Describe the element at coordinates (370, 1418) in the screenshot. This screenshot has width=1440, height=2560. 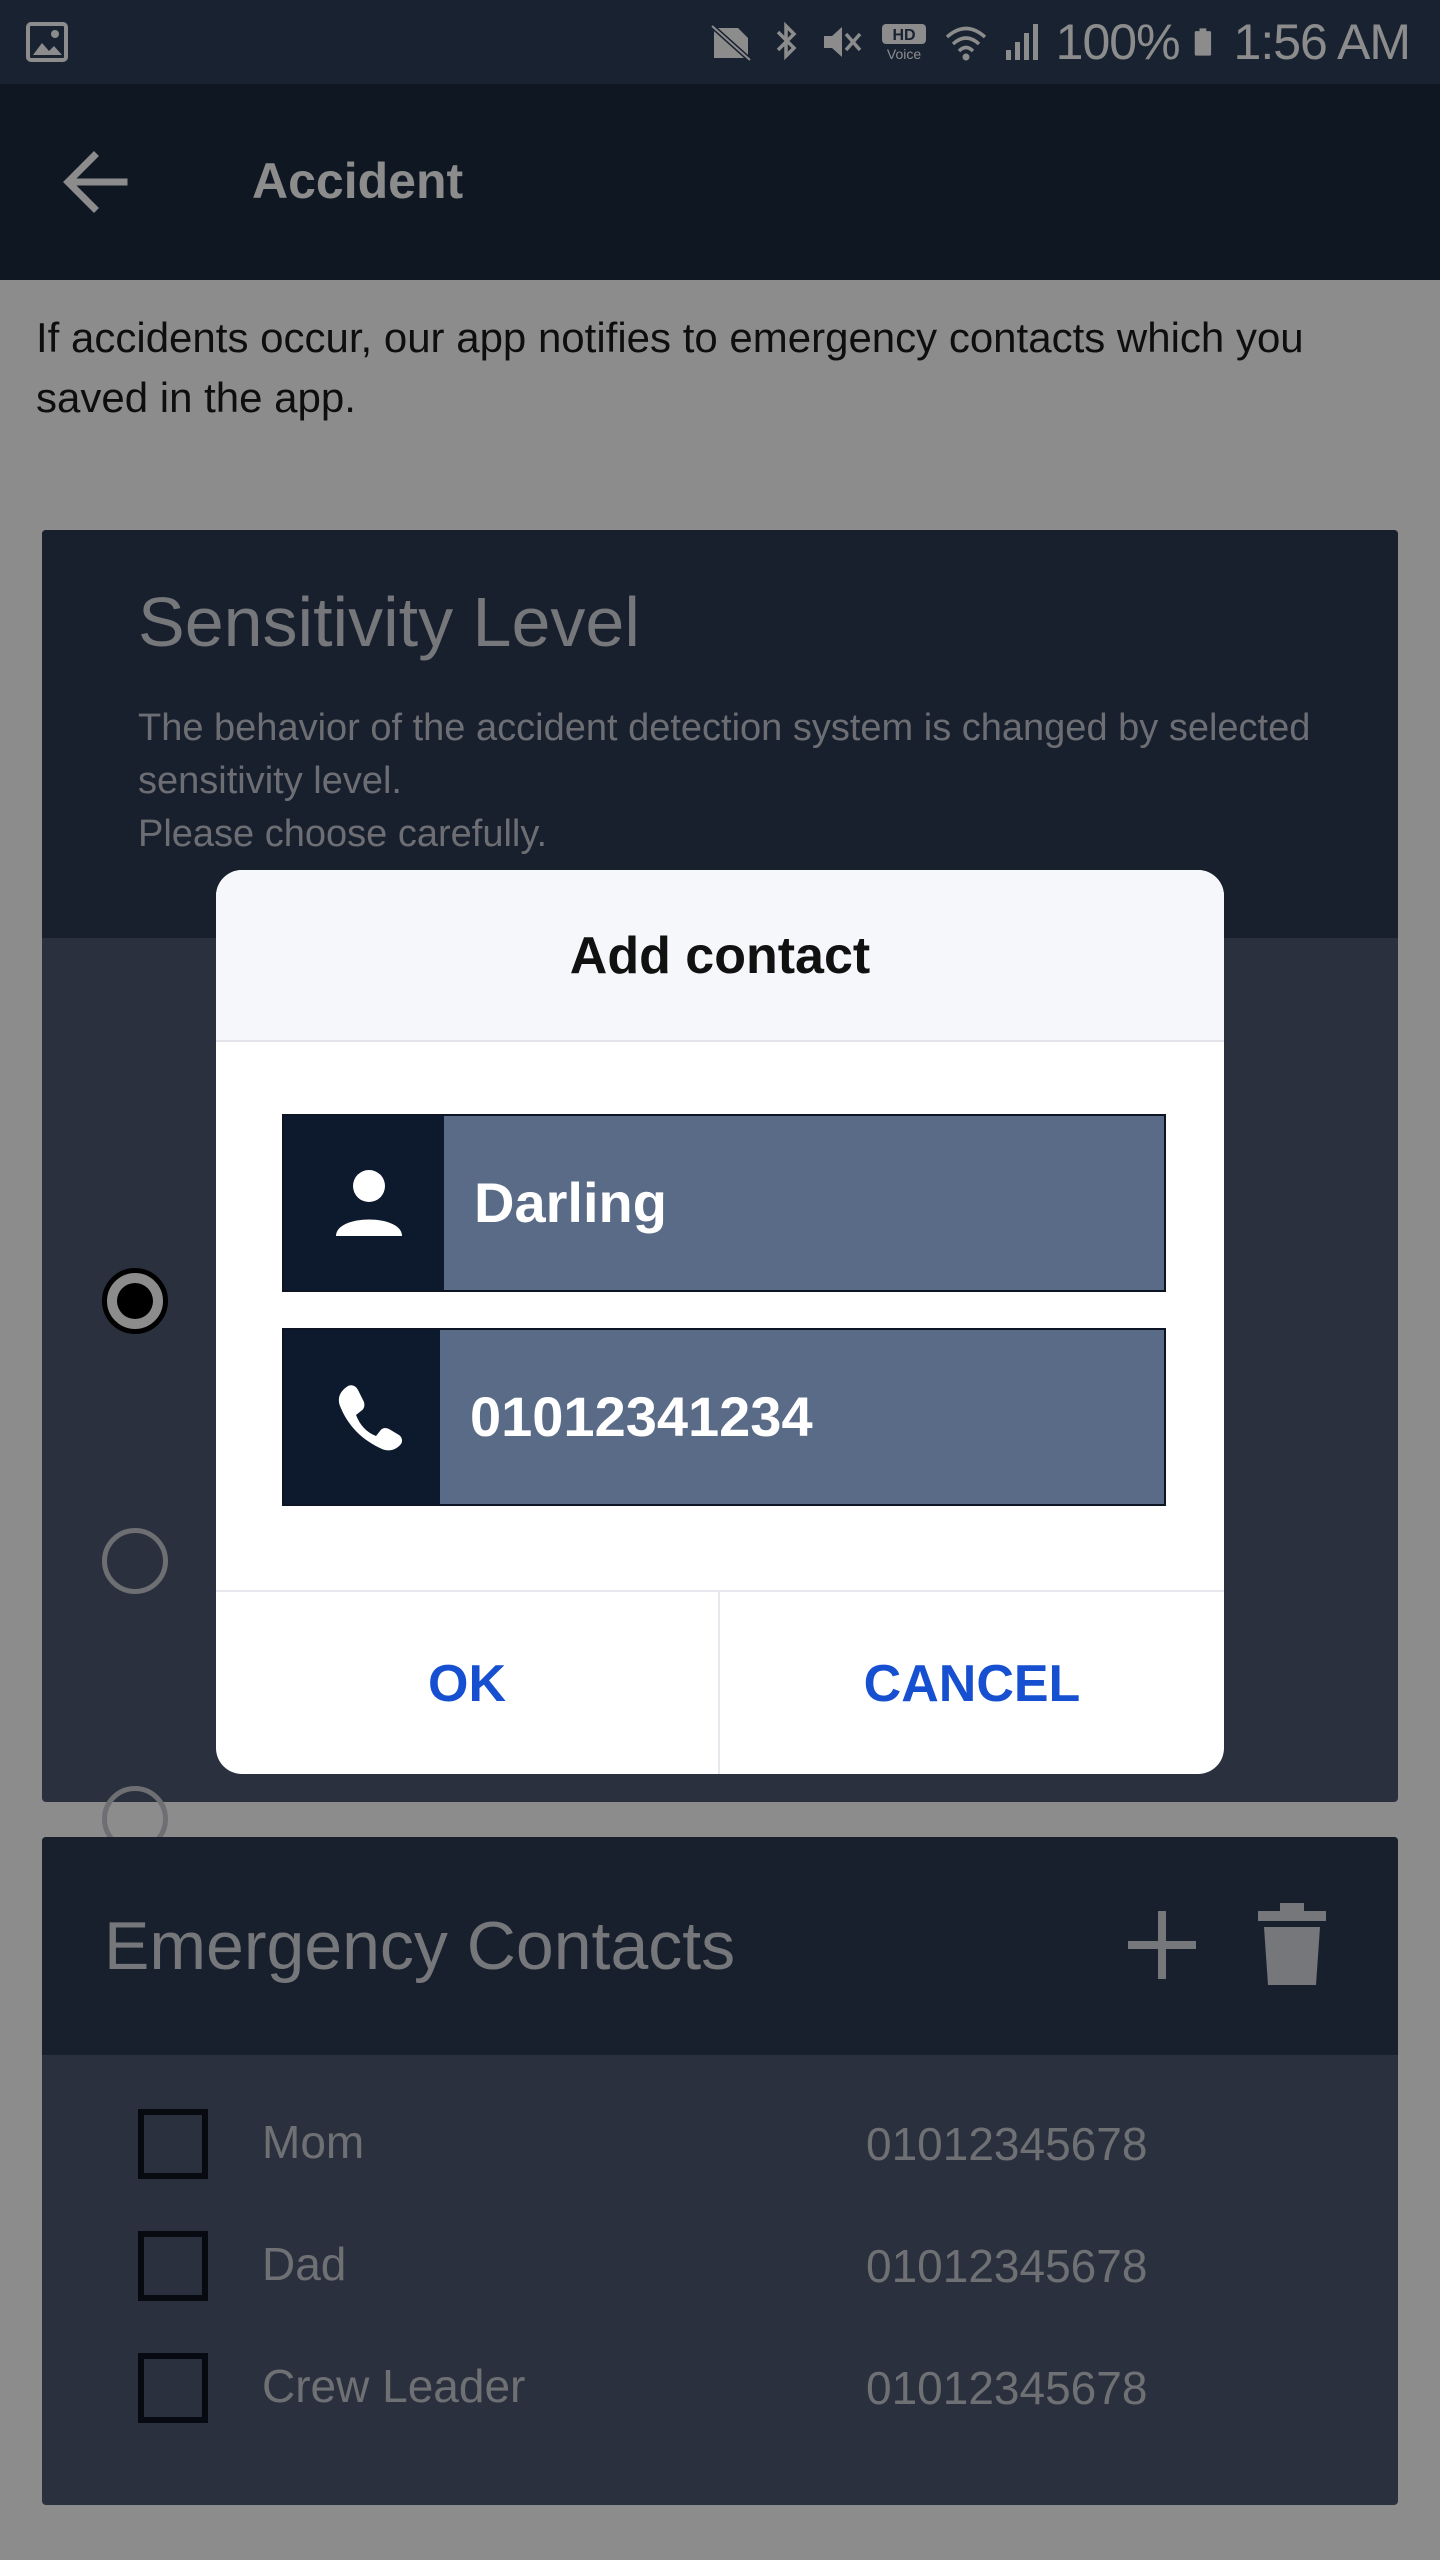
I see `phone-icon` at that location.